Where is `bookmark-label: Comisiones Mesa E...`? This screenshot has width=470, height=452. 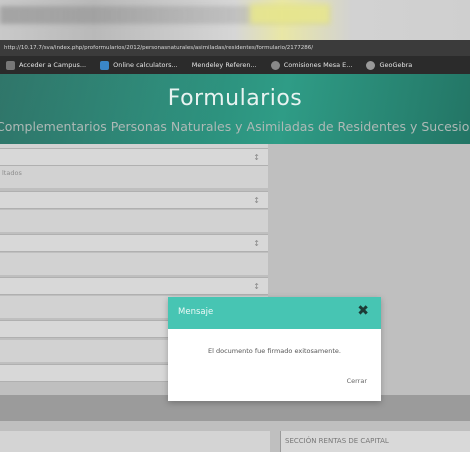
bookmark-label: Comisiones Mesa E... is located at coordinates (318, 65).